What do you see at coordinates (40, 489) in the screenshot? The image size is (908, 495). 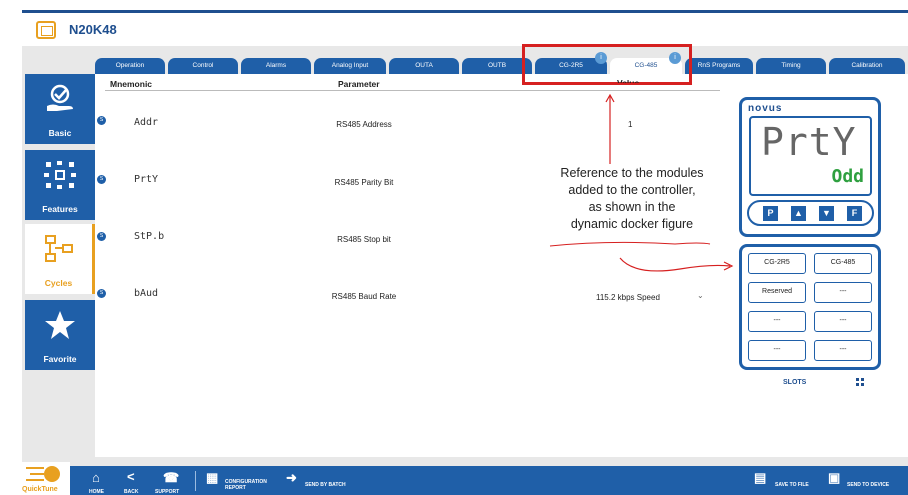 I see `quicktune-brand: QuickTune` at bounding box center [40, 489].